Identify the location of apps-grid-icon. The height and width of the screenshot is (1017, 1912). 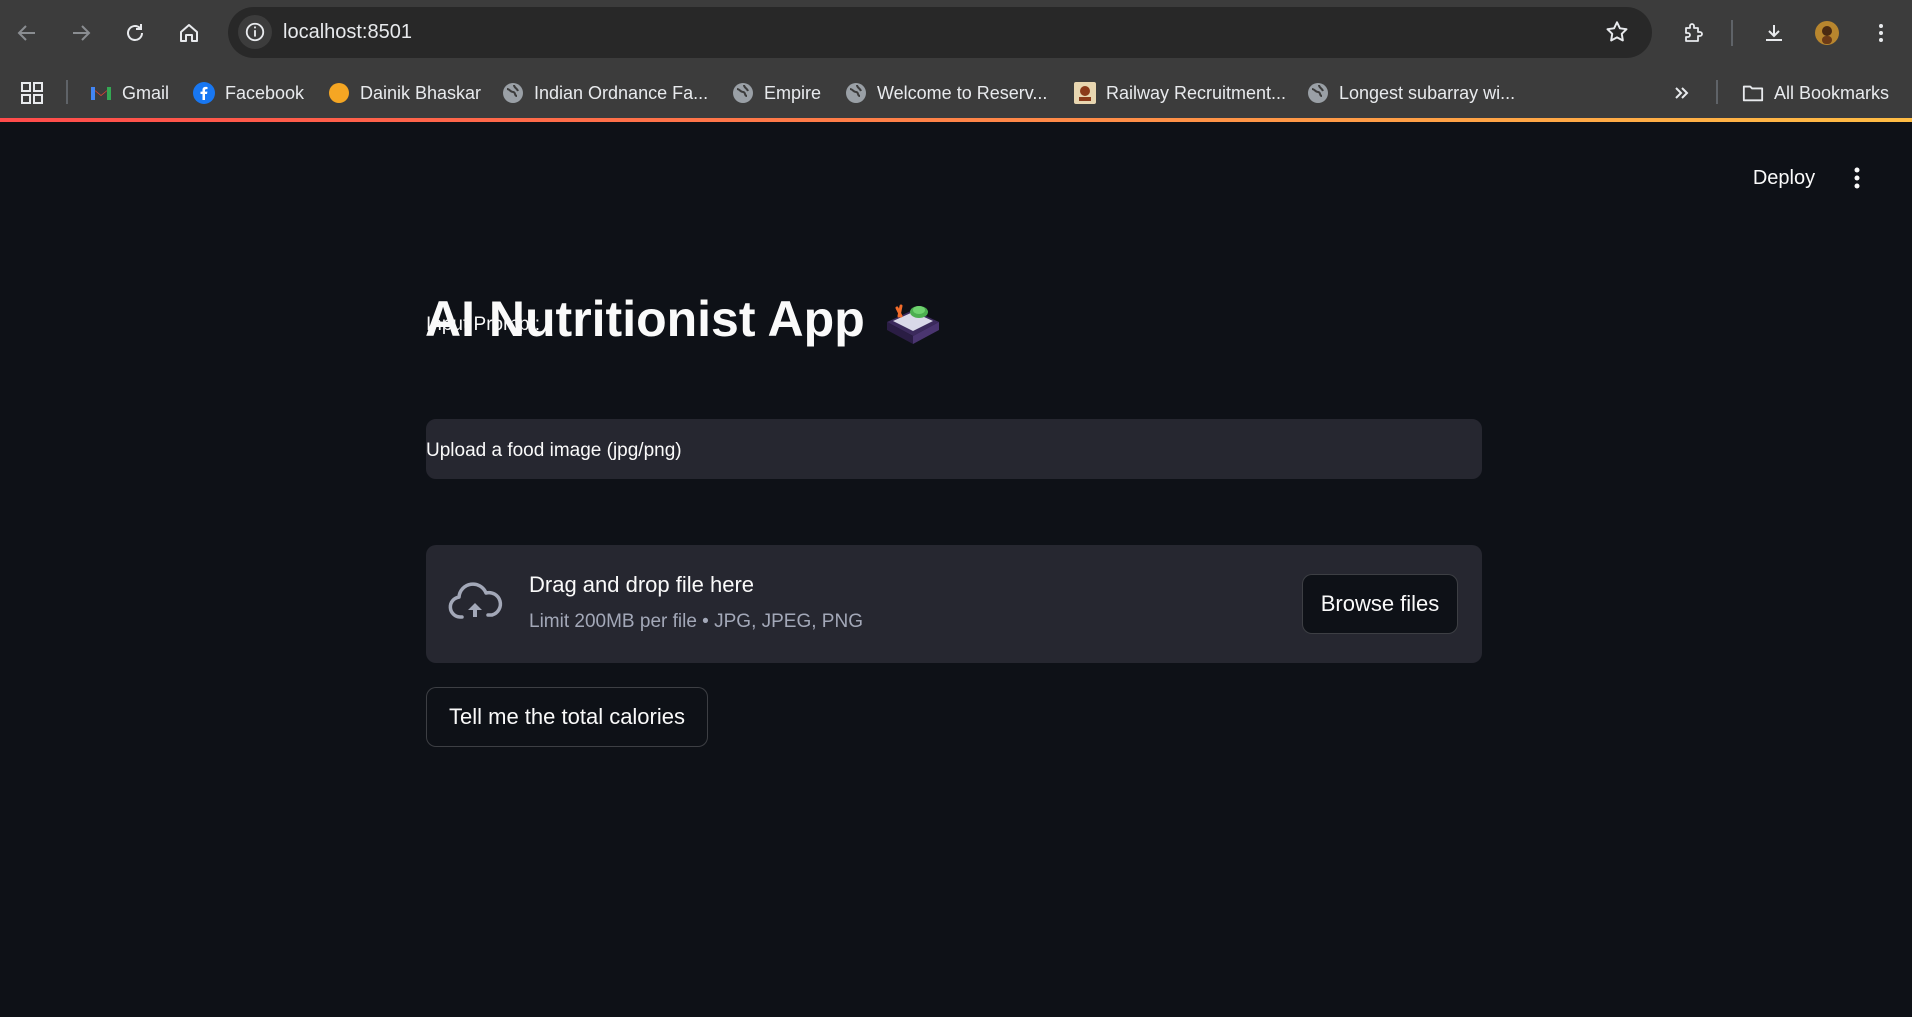
(32, 93).